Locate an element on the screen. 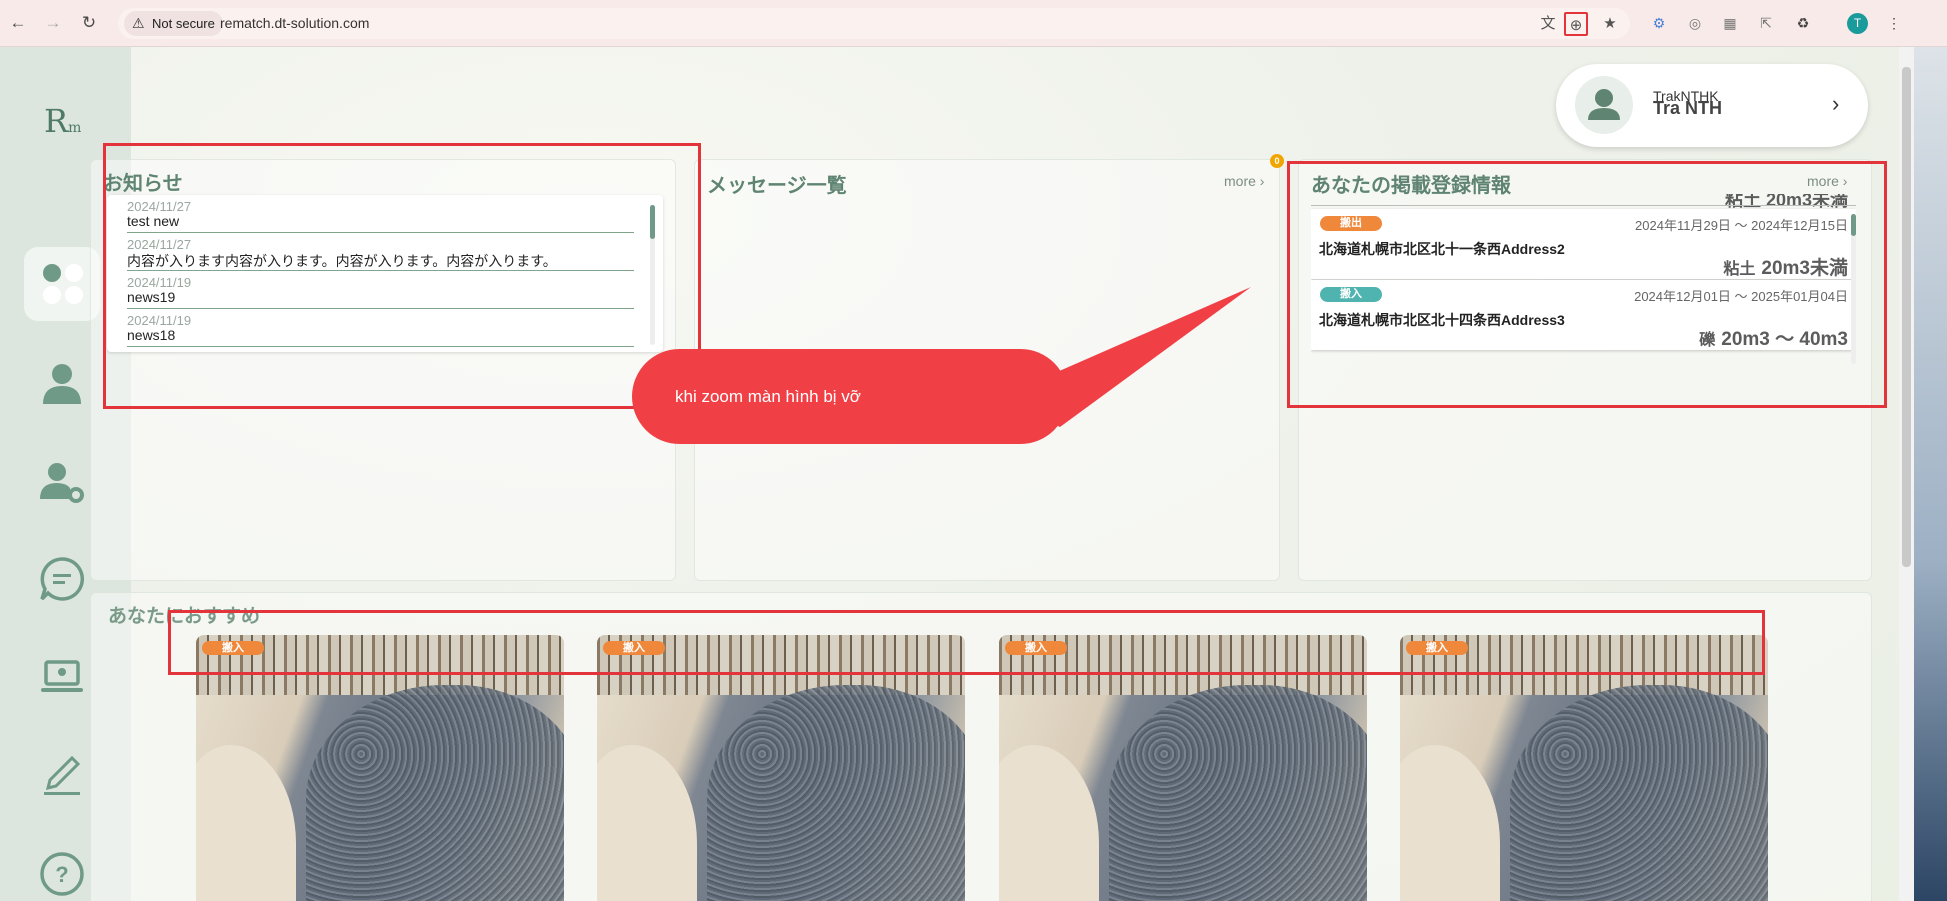  compass-extension-icon: ◎ is located at coordinates (1695, 23).